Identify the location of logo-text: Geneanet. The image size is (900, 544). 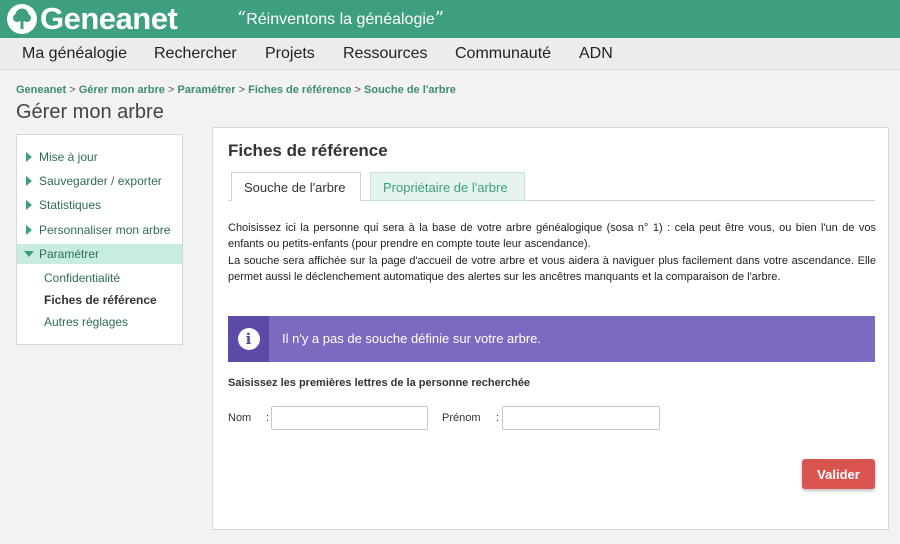
(109, 18).